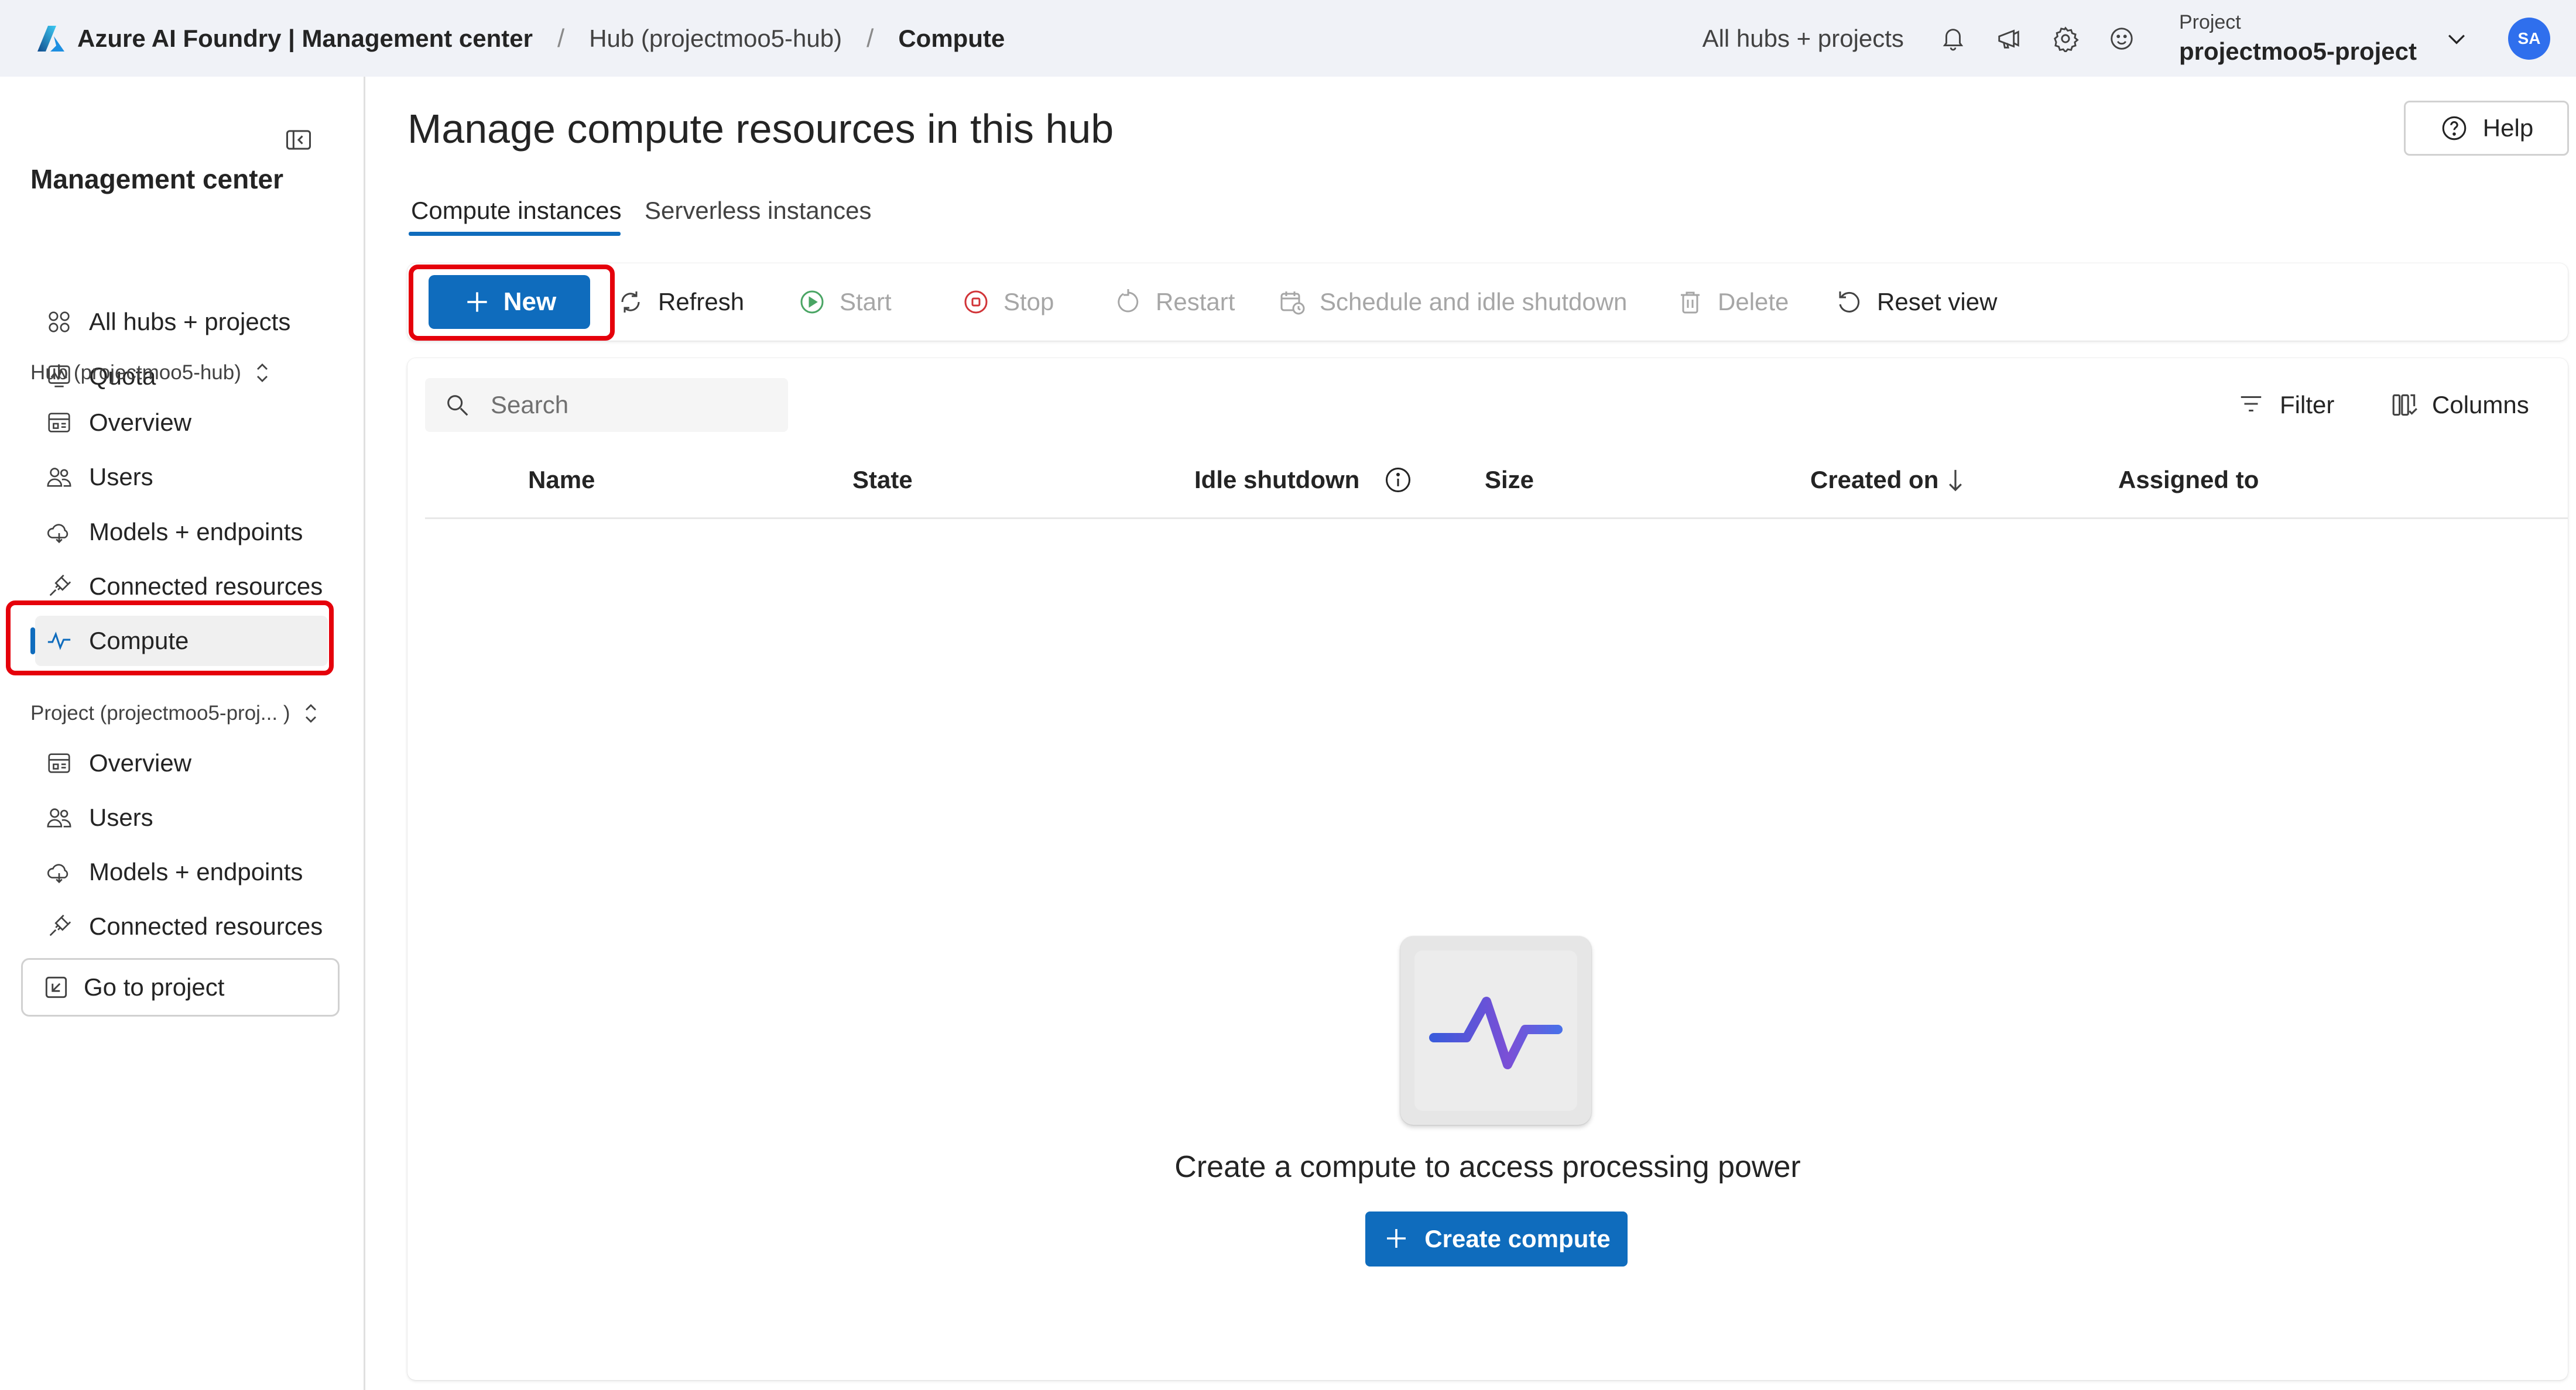 The height and width of the screenshot is (1390, 2576). What do you see at coordinates (59, 586) in the screenshot?
I see `plug-icon` at bounding box center [59, 586].